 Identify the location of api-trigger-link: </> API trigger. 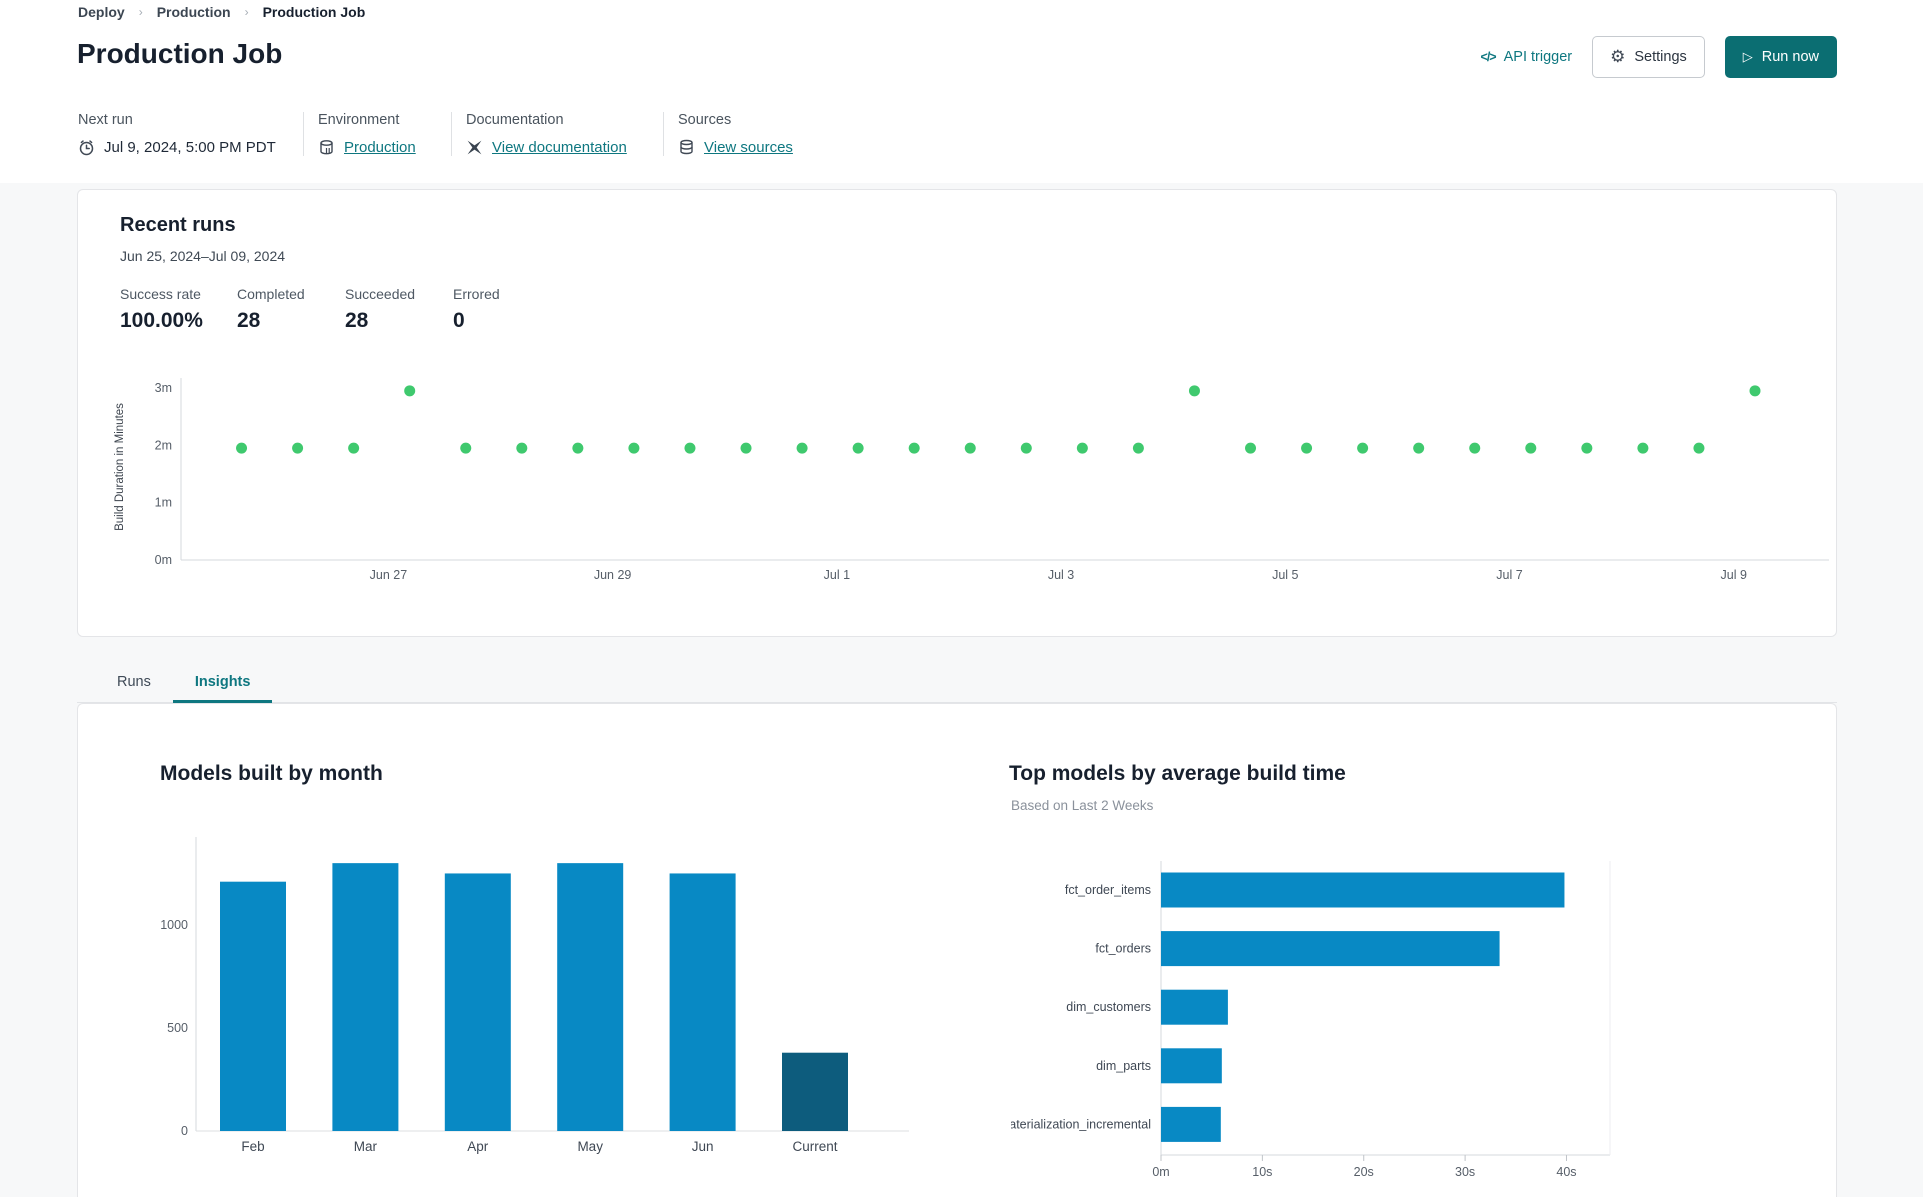
(1527, 57).